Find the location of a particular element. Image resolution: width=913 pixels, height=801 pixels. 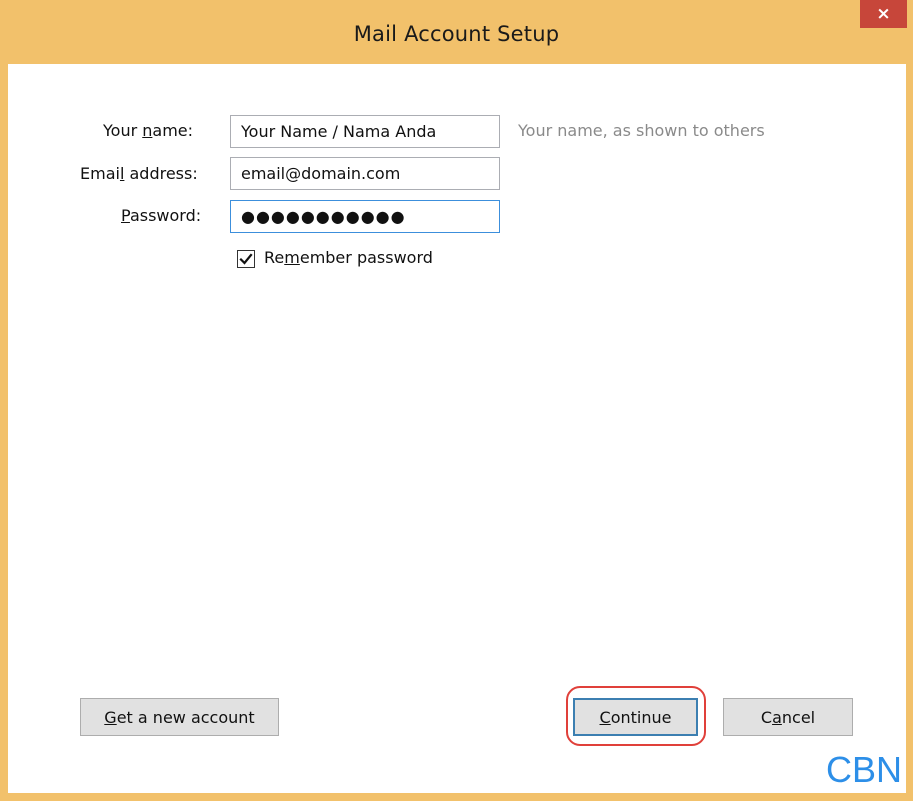

remember-password-checkbox is located at coordinates (246, 259).